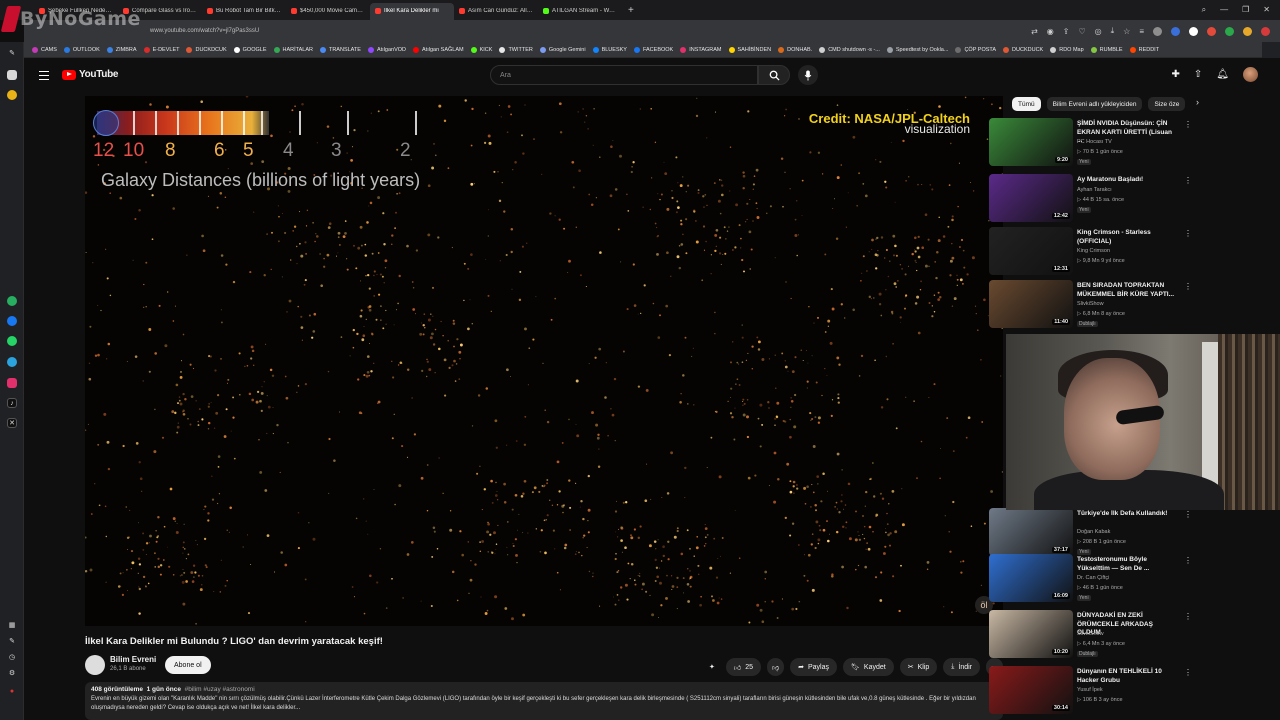  Describe the element at coordinates (631, 10) in the screenshot. I see `new-tab-button: +` at that location.